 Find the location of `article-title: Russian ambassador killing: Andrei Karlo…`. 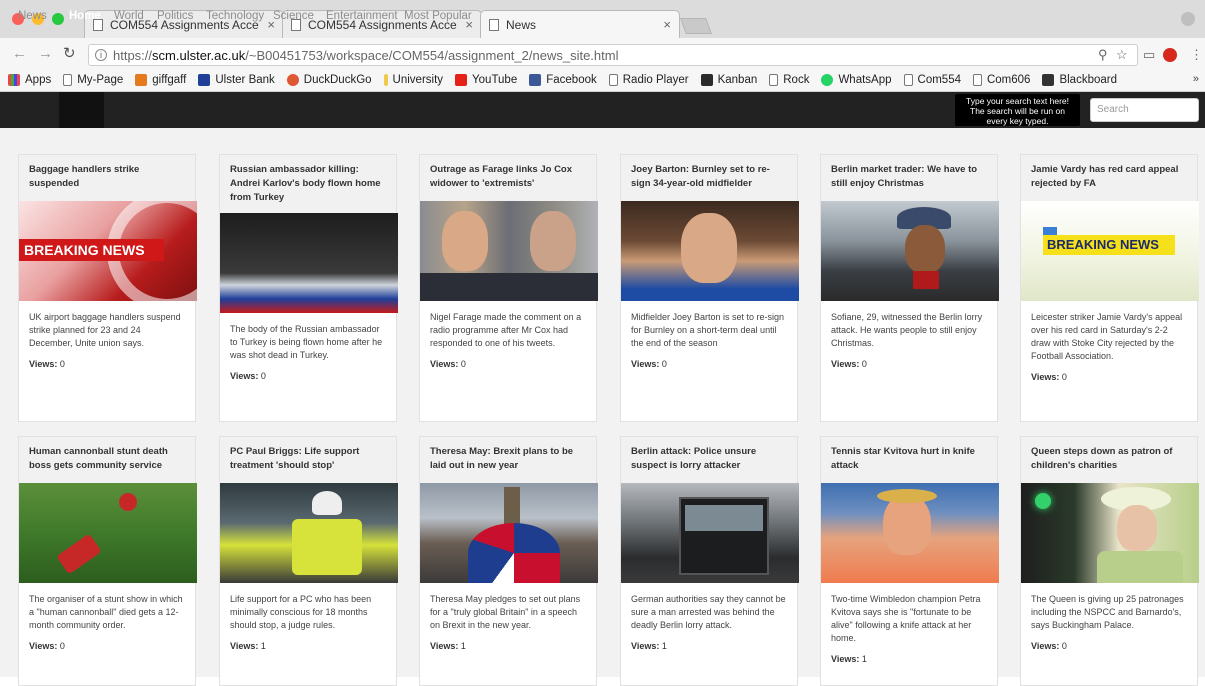

article-title: Russian ambassador killing: Andrei Karlo… is located at coordinates (308, 184).